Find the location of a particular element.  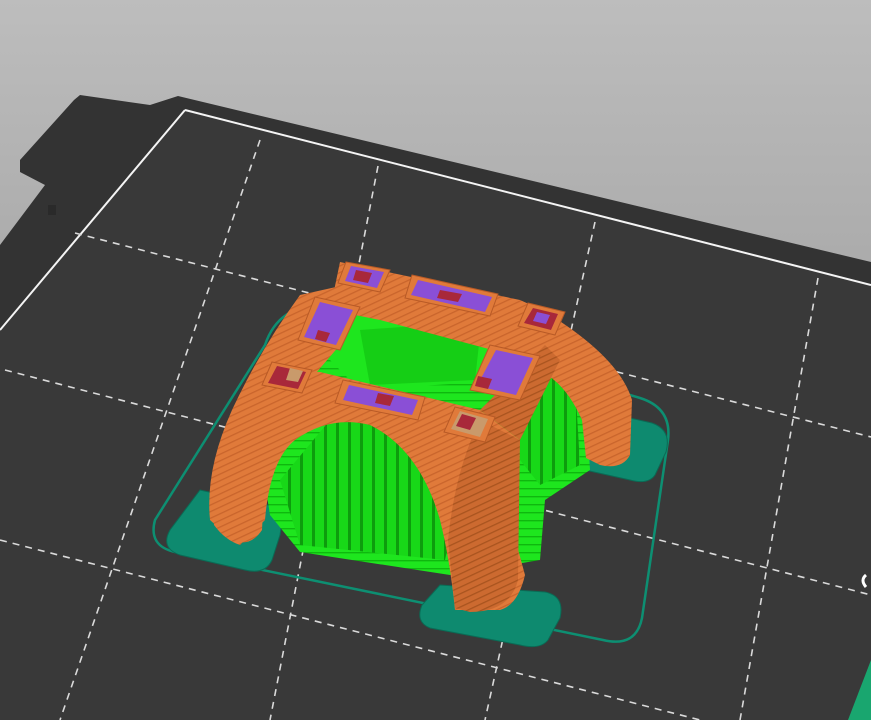

bed-notch is located at coordinates (52, 210).